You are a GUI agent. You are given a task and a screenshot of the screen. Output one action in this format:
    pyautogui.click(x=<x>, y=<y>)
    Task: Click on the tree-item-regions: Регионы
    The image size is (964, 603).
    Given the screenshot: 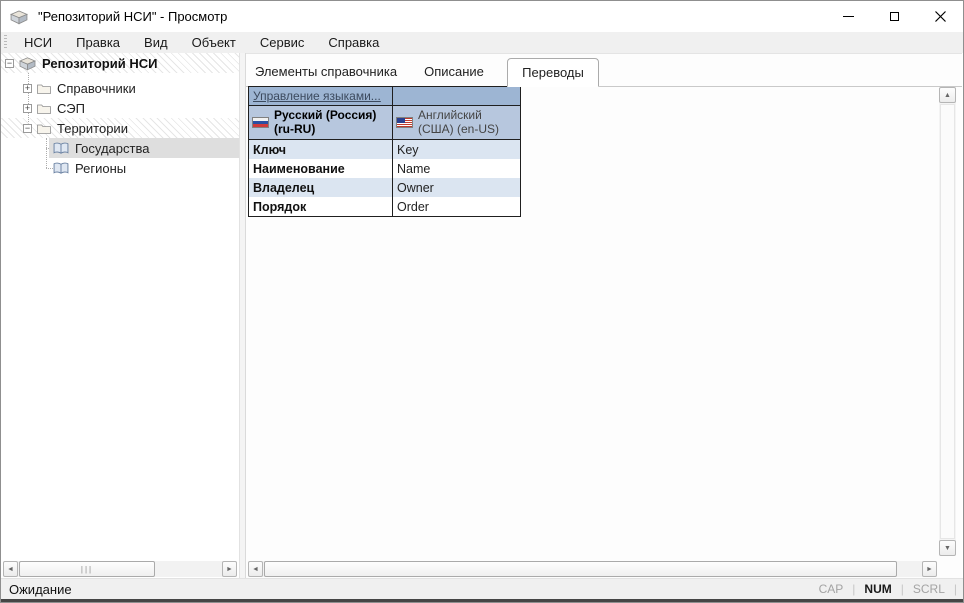 What is the action you would take?
    pyautogui.click(x=120, y=168)
    